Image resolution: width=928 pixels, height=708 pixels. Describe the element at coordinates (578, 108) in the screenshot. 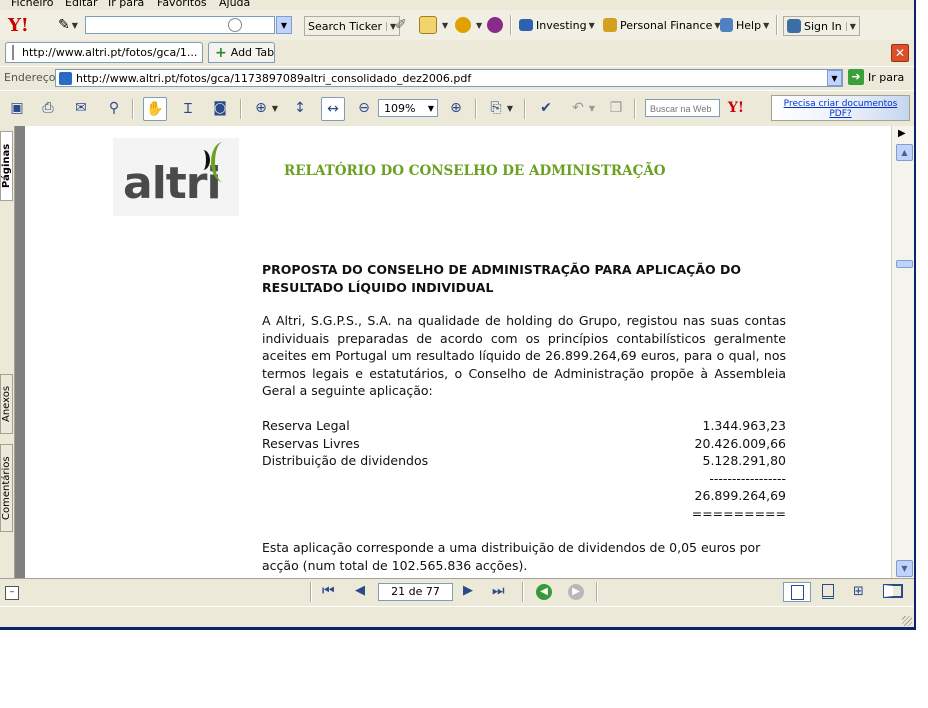

I see `undo-icon: ↶` at that location.